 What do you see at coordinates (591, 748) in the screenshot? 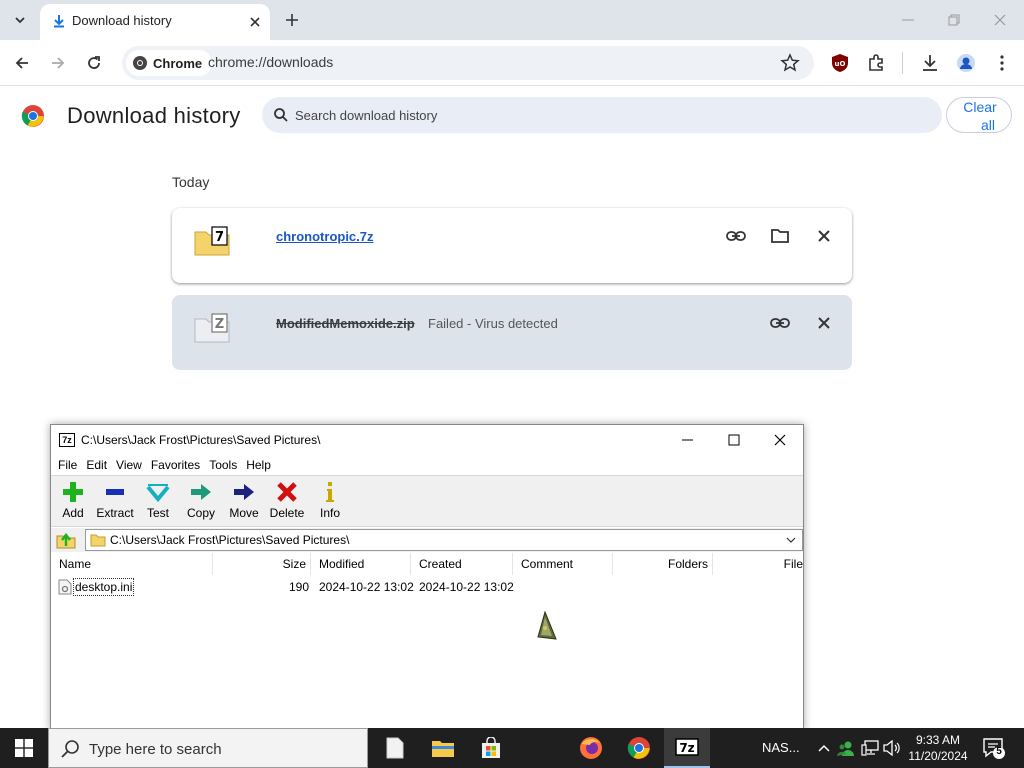
I see `taskbar-firefox` at bounding box center [591, 748].